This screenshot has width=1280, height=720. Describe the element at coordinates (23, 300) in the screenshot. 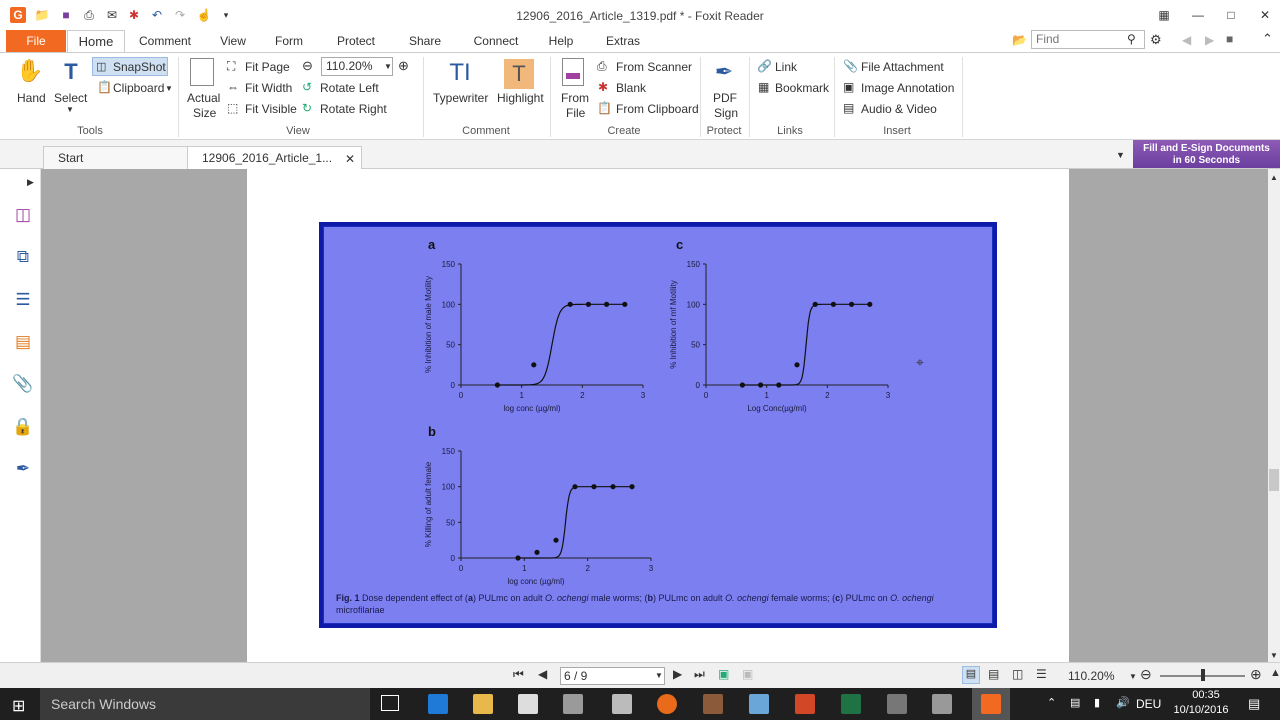

I see `stack-icon: ☰` at that location.